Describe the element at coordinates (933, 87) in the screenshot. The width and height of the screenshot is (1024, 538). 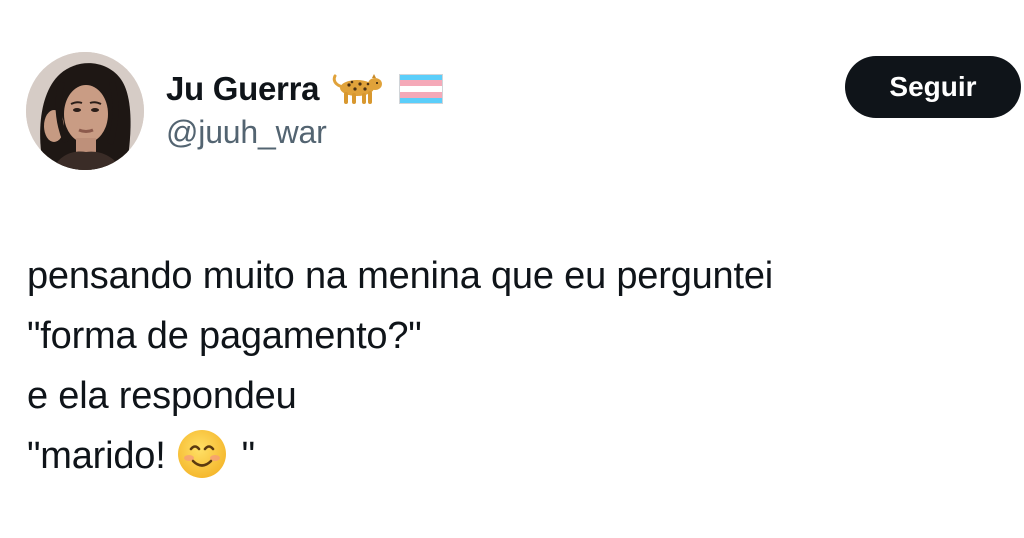
I see `follow-button: Seguir` at that location.